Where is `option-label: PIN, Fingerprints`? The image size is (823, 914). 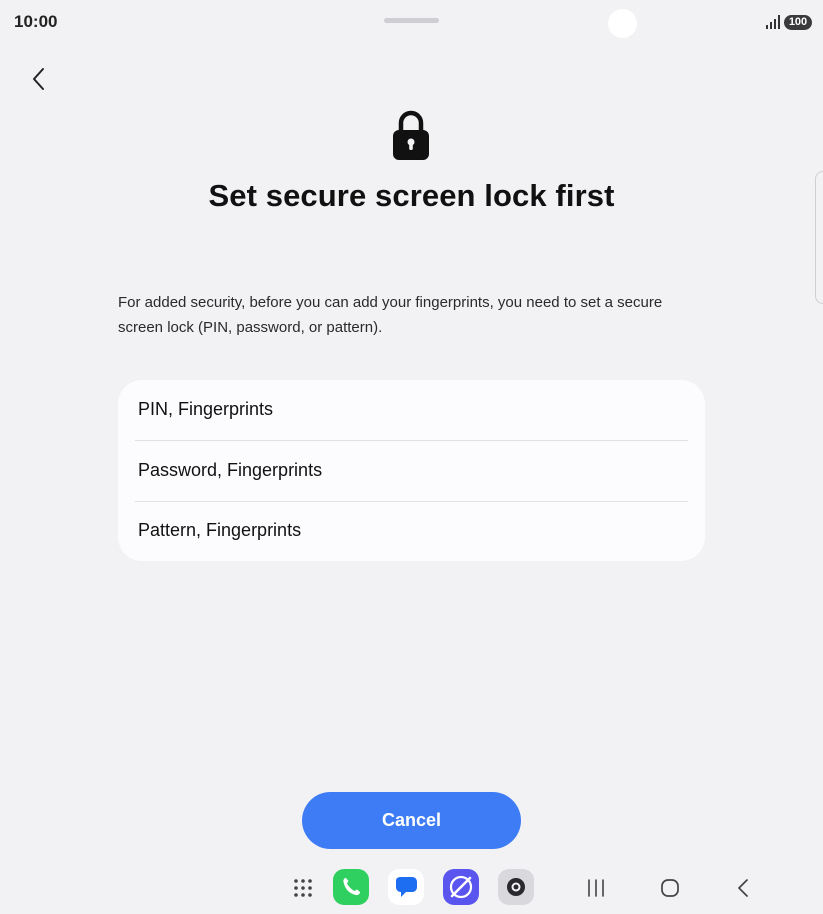
option-label: PIN, Fingerprints is located at coordinates (206, 409).